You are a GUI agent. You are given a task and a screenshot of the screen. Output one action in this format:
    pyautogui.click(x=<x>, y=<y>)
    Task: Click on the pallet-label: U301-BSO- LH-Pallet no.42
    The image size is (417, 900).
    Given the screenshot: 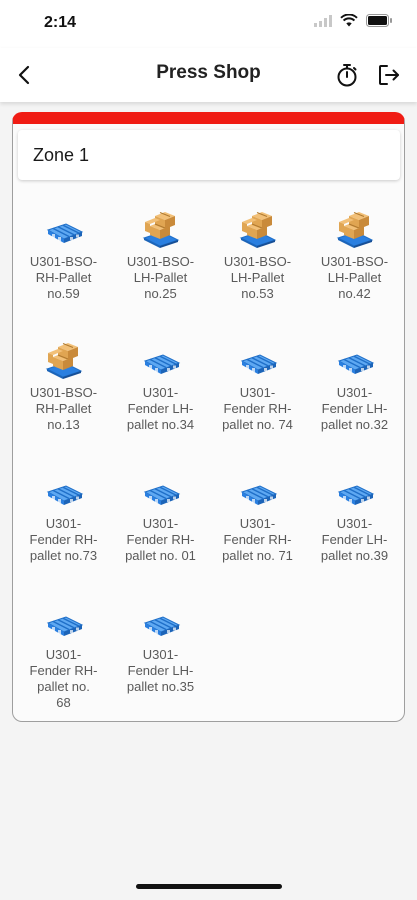 What is the action you would take?
    pyautogui.click(x=354, y=277)
    